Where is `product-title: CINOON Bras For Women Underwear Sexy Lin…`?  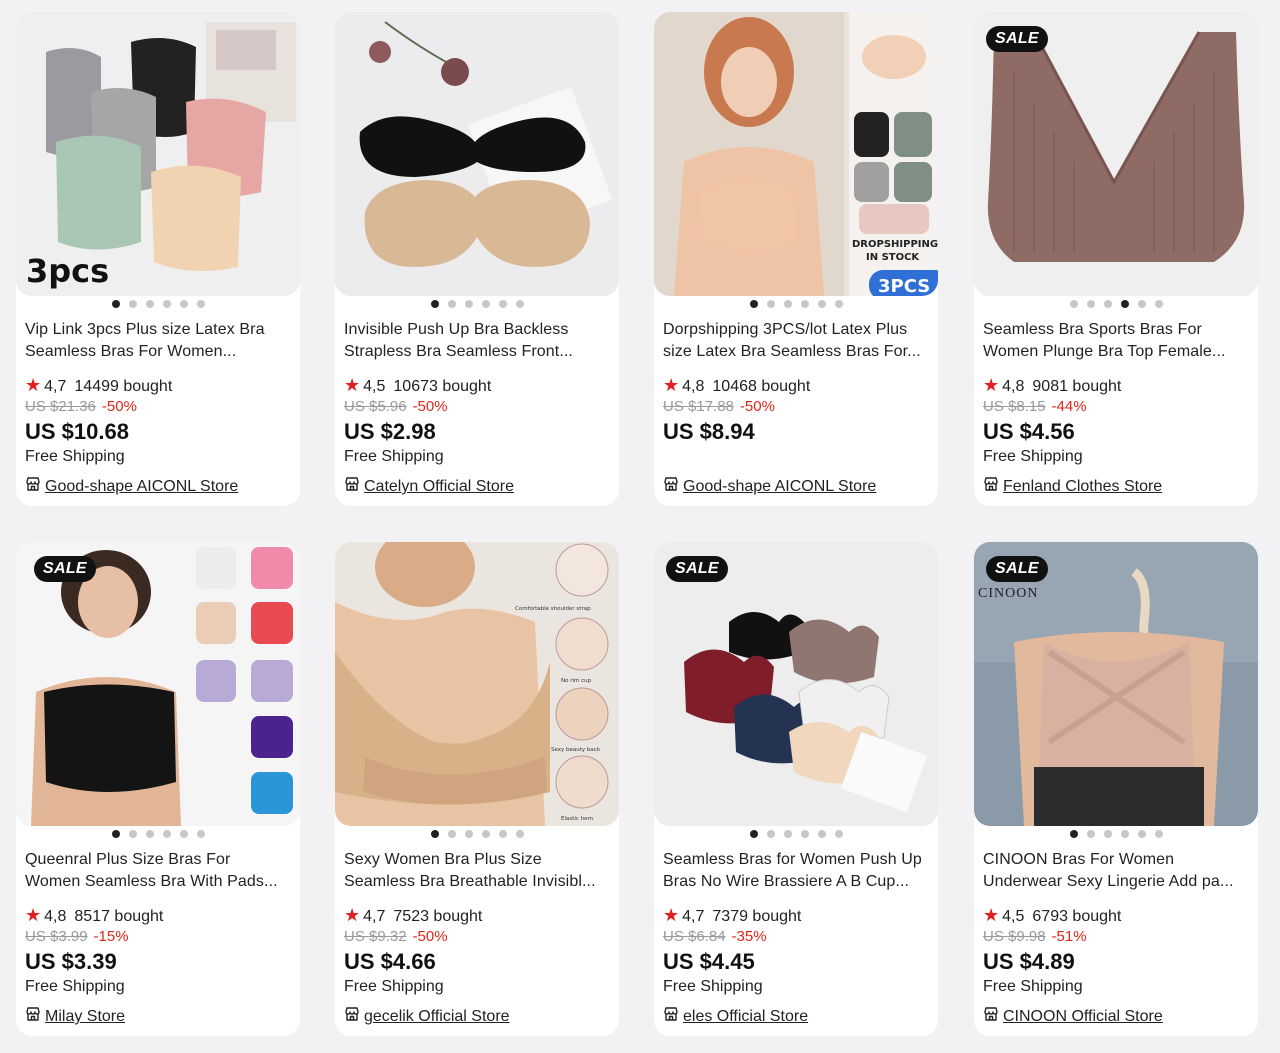
product-title: CINOON Bras For Women Underwear Sexy Lin… is located at coordinates (1118, 871).